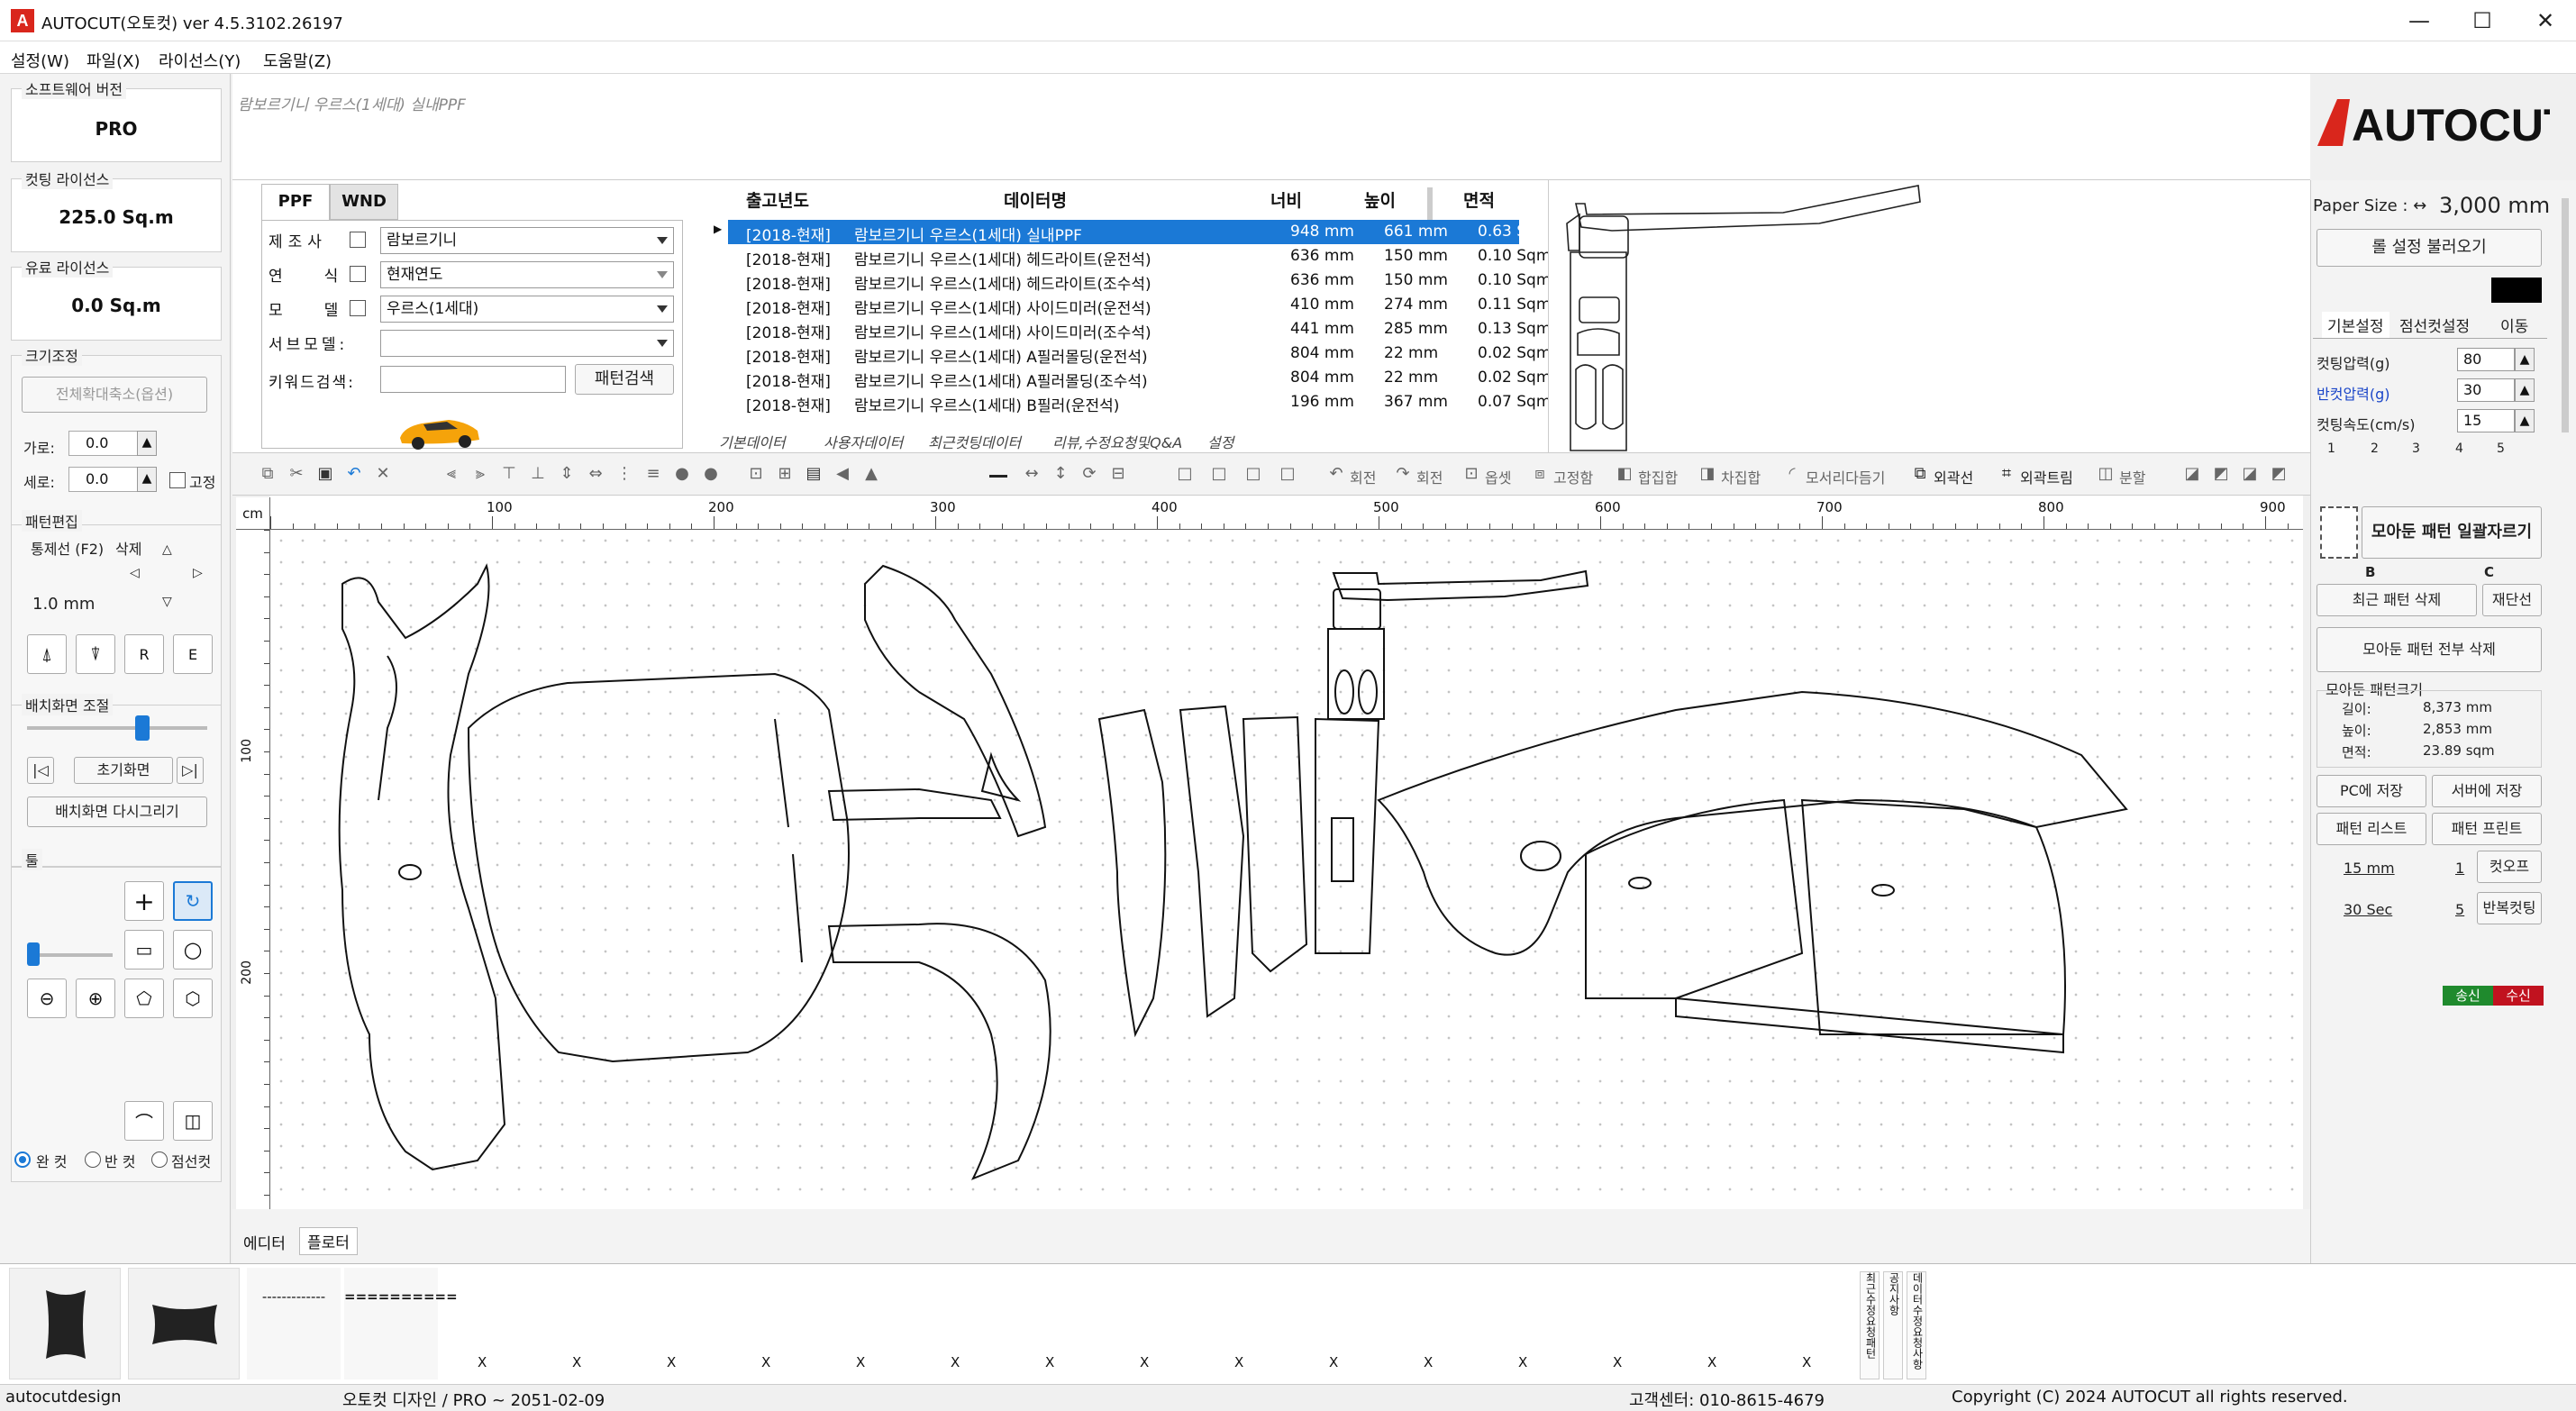  I want to click on outline-trim-label: 외곽트림, so click(2046, 477).